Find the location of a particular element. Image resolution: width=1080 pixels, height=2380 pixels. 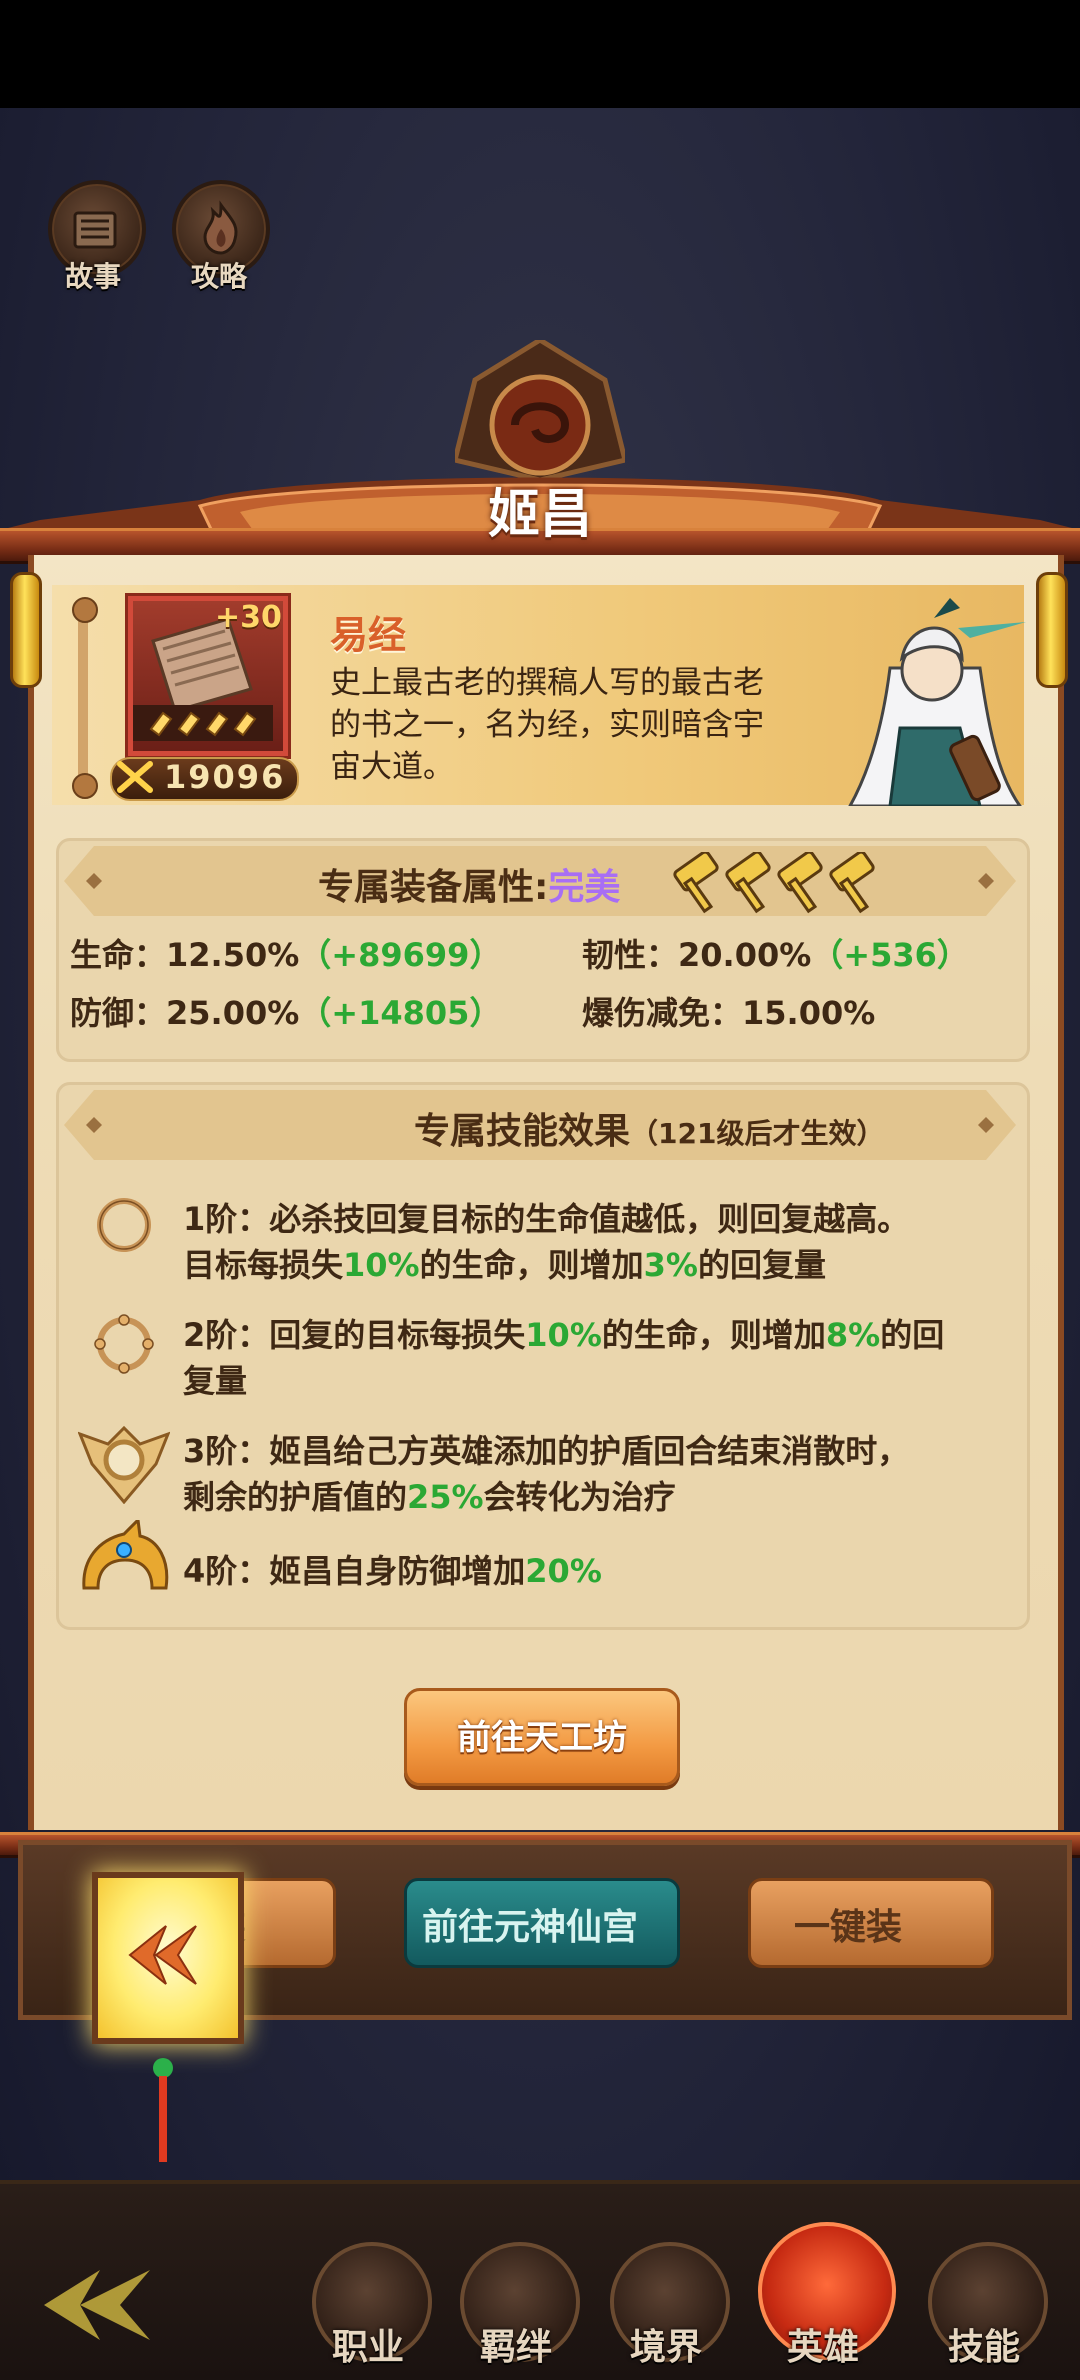

goto-workshop-label: 前往天工坊 is located at coordinates (542, 1738).